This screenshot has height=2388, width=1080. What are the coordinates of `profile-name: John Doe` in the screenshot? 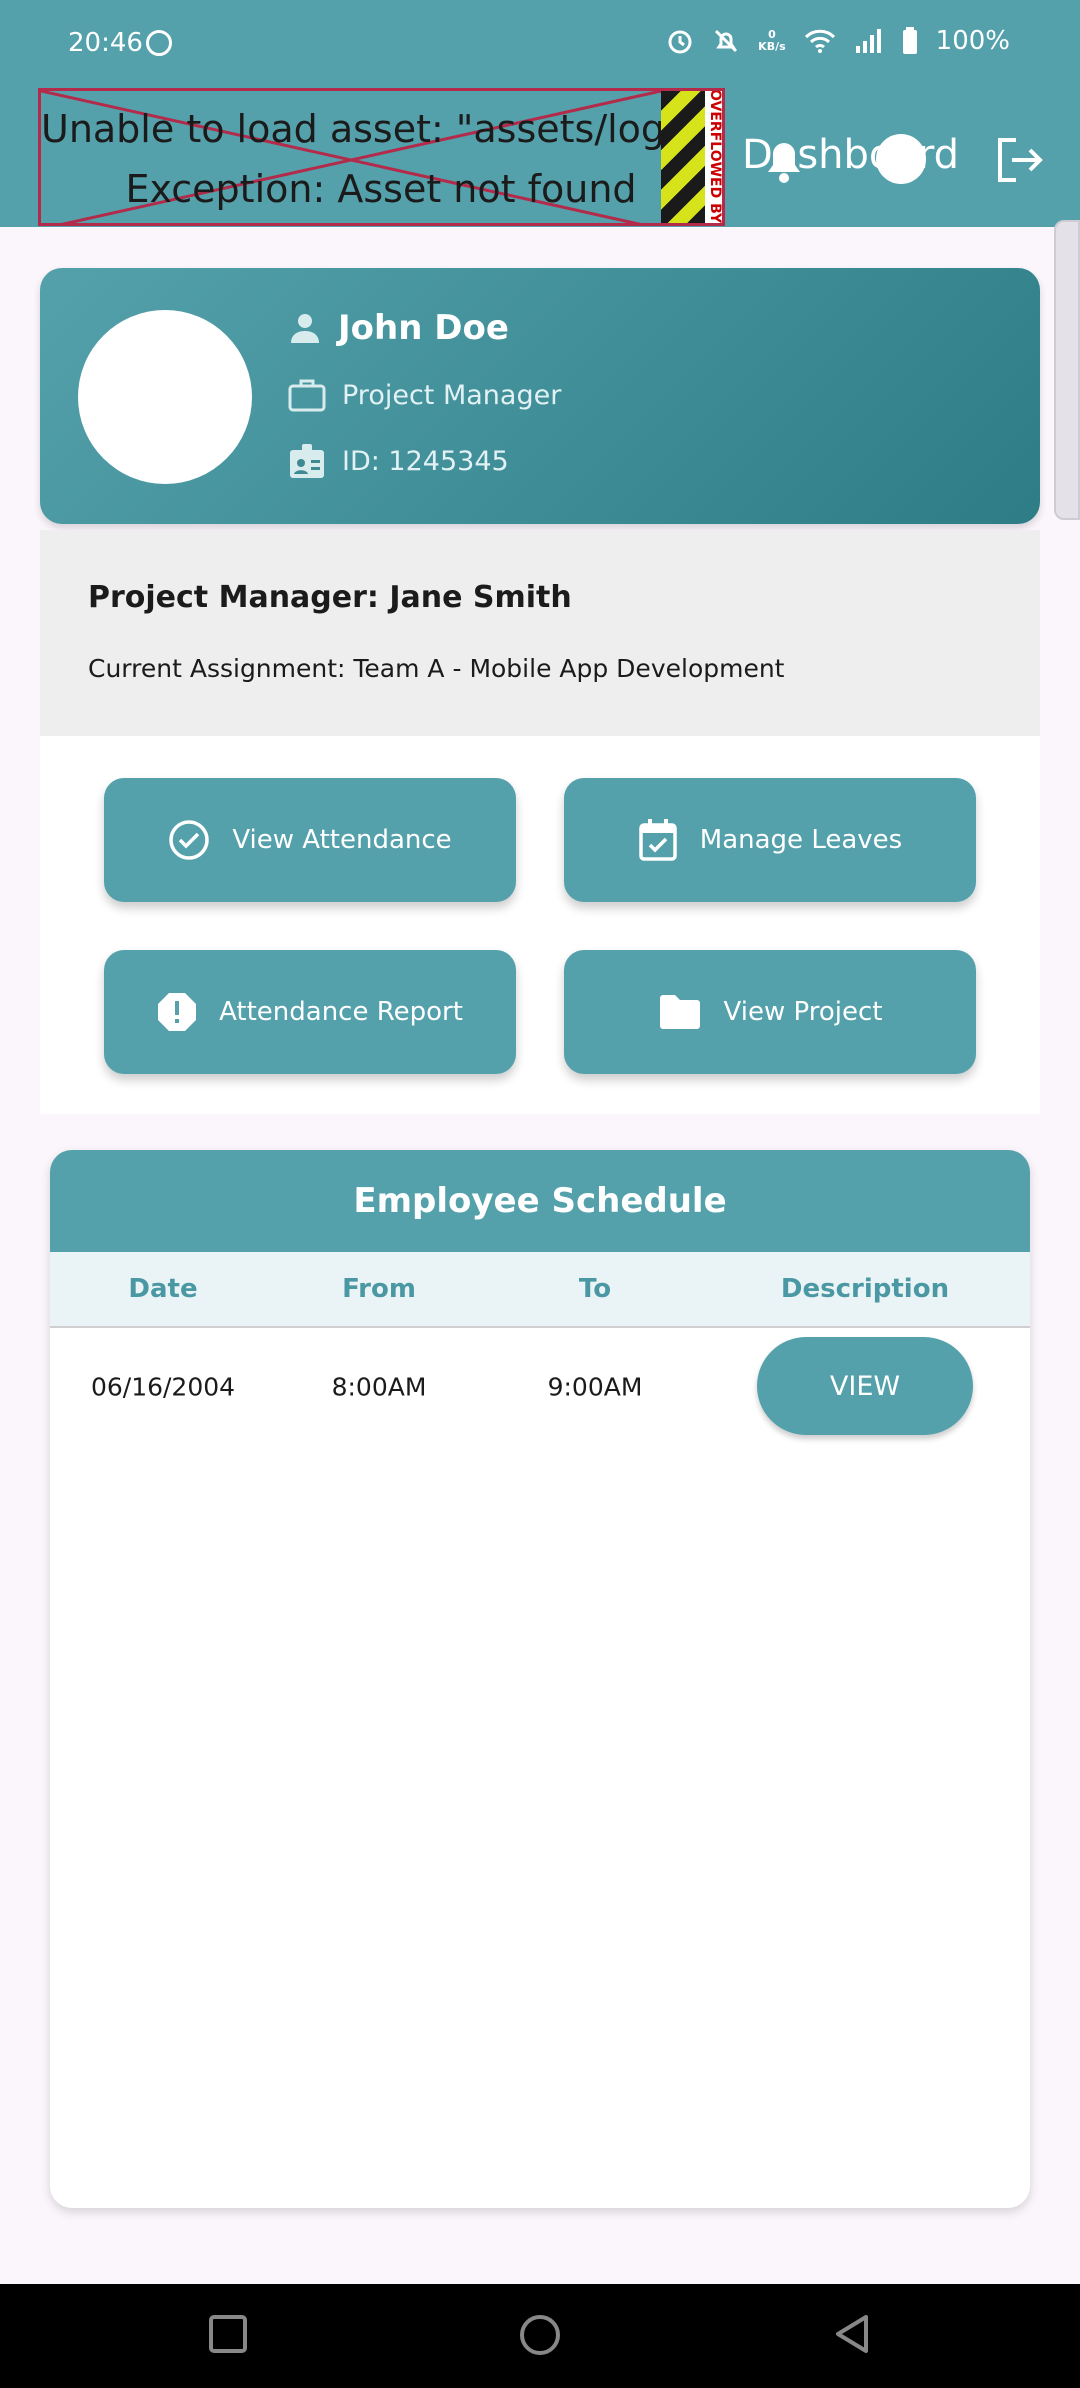 It's located at (423, 328).